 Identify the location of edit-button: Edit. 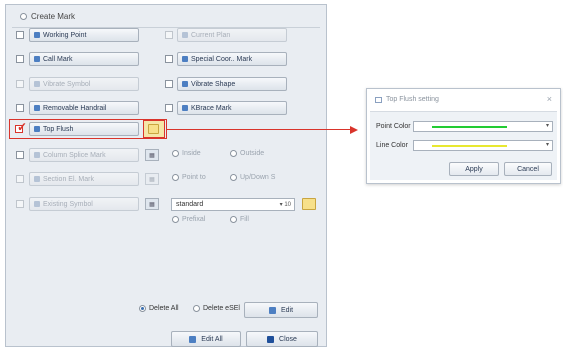
(281, 310).